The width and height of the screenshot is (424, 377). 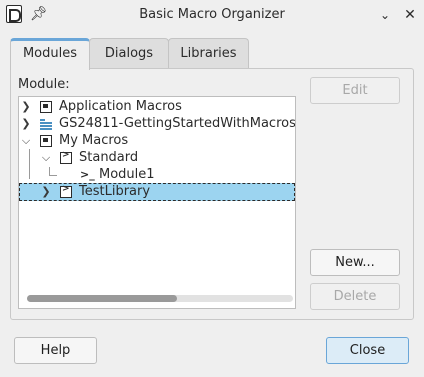 What do you see at coordinates (355, 296) in the screenshot?
I see `delete-button: Delete` at bounding box center [355, 296].